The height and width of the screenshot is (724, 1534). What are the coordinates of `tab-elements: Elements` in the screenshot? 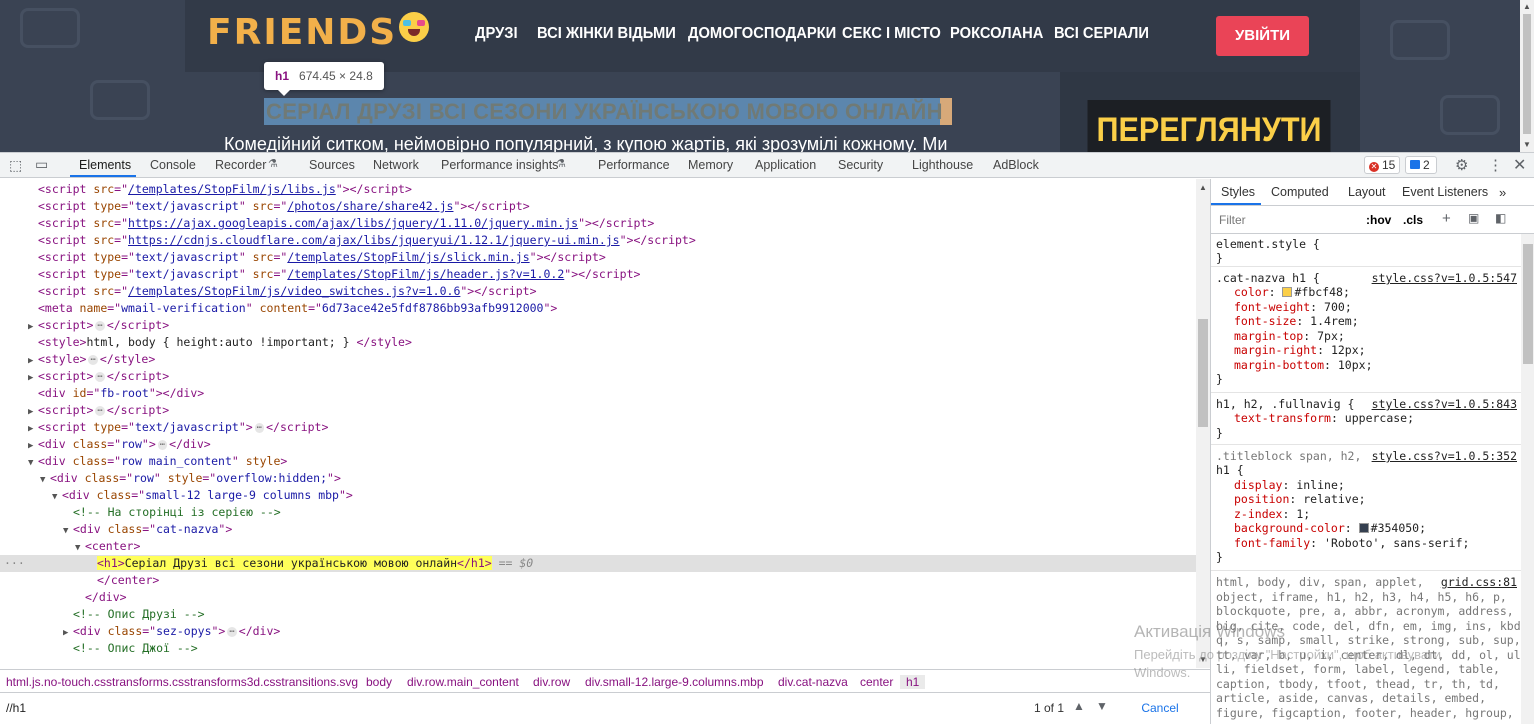 It's located at (105, 165).